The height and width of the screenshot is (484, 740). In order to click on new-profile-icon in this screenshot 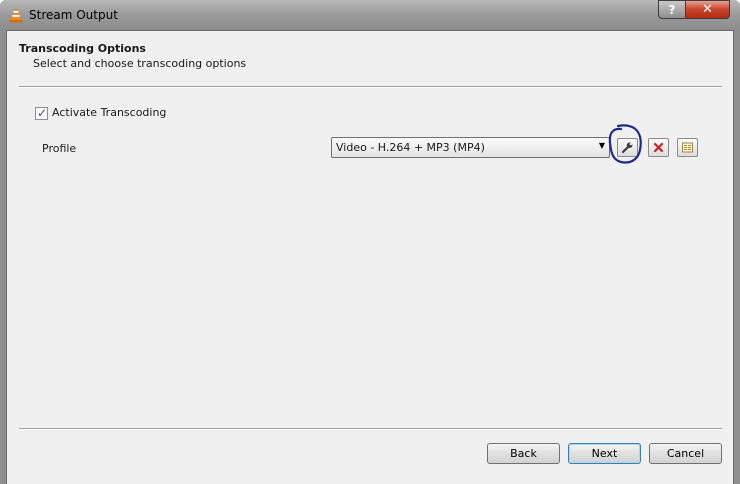, I will do `click(687, 147)`.